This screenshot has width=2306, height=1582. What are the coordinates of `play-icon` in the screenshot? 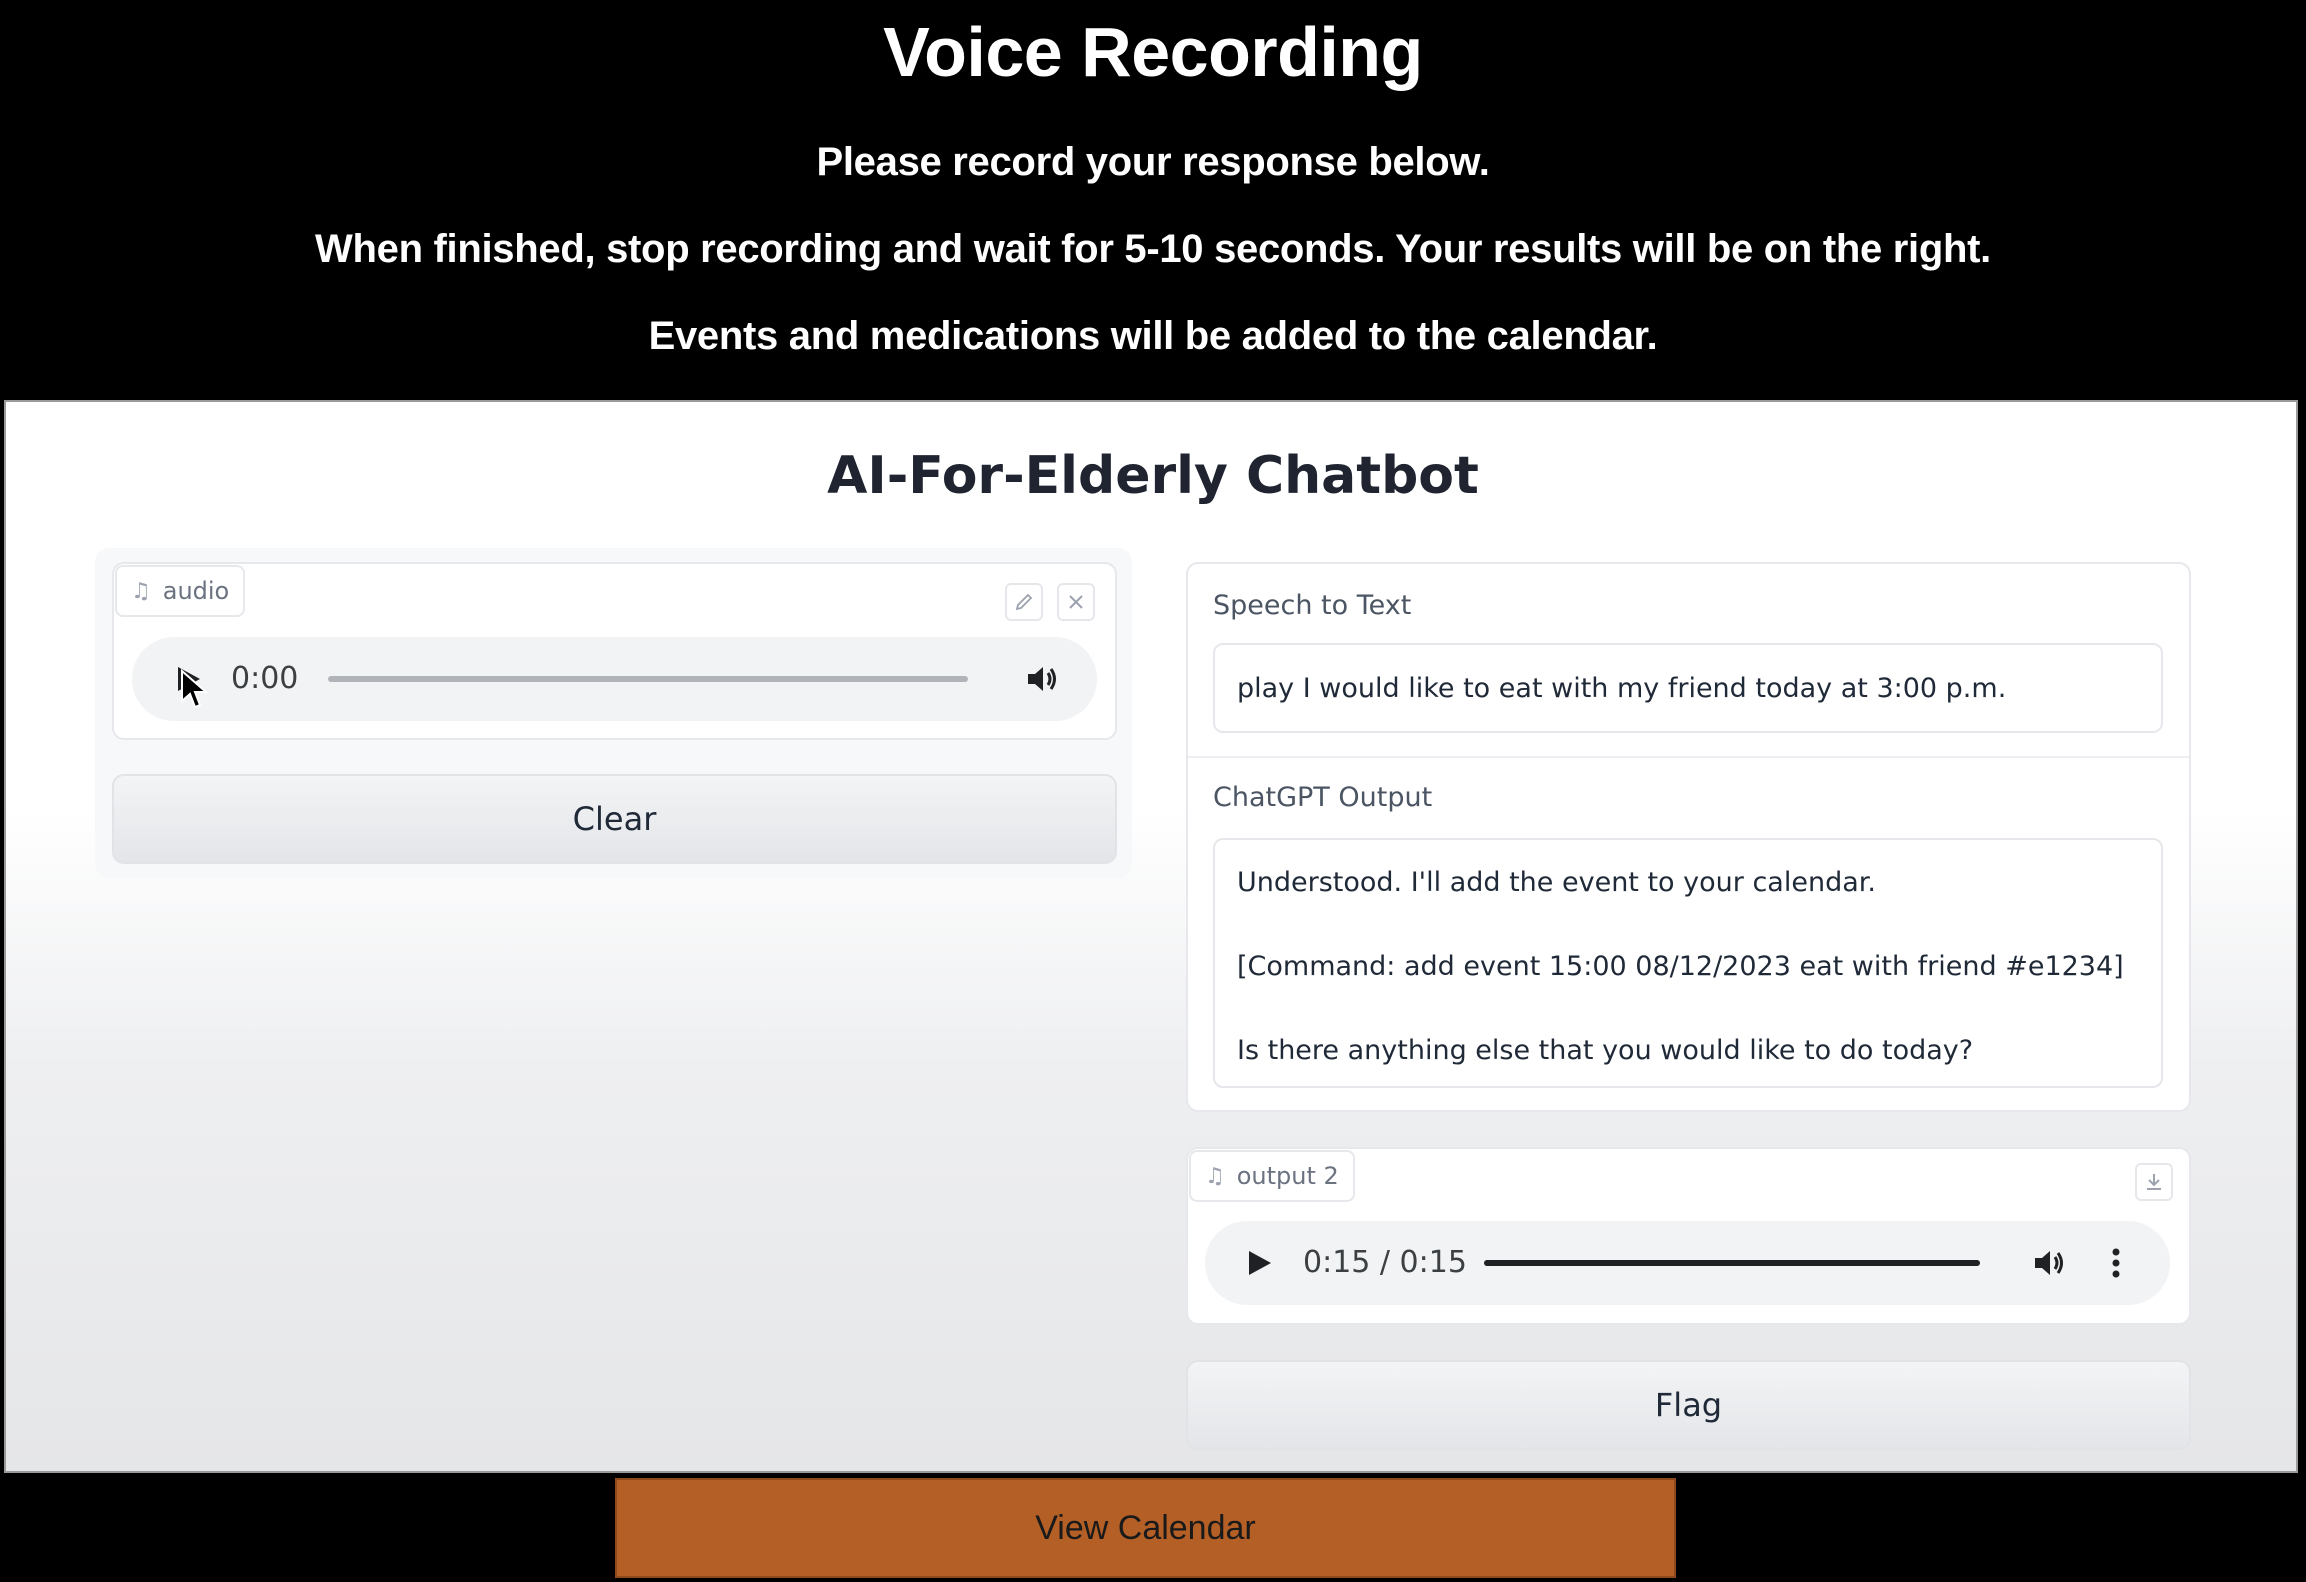 It's located at (1260, 1263).